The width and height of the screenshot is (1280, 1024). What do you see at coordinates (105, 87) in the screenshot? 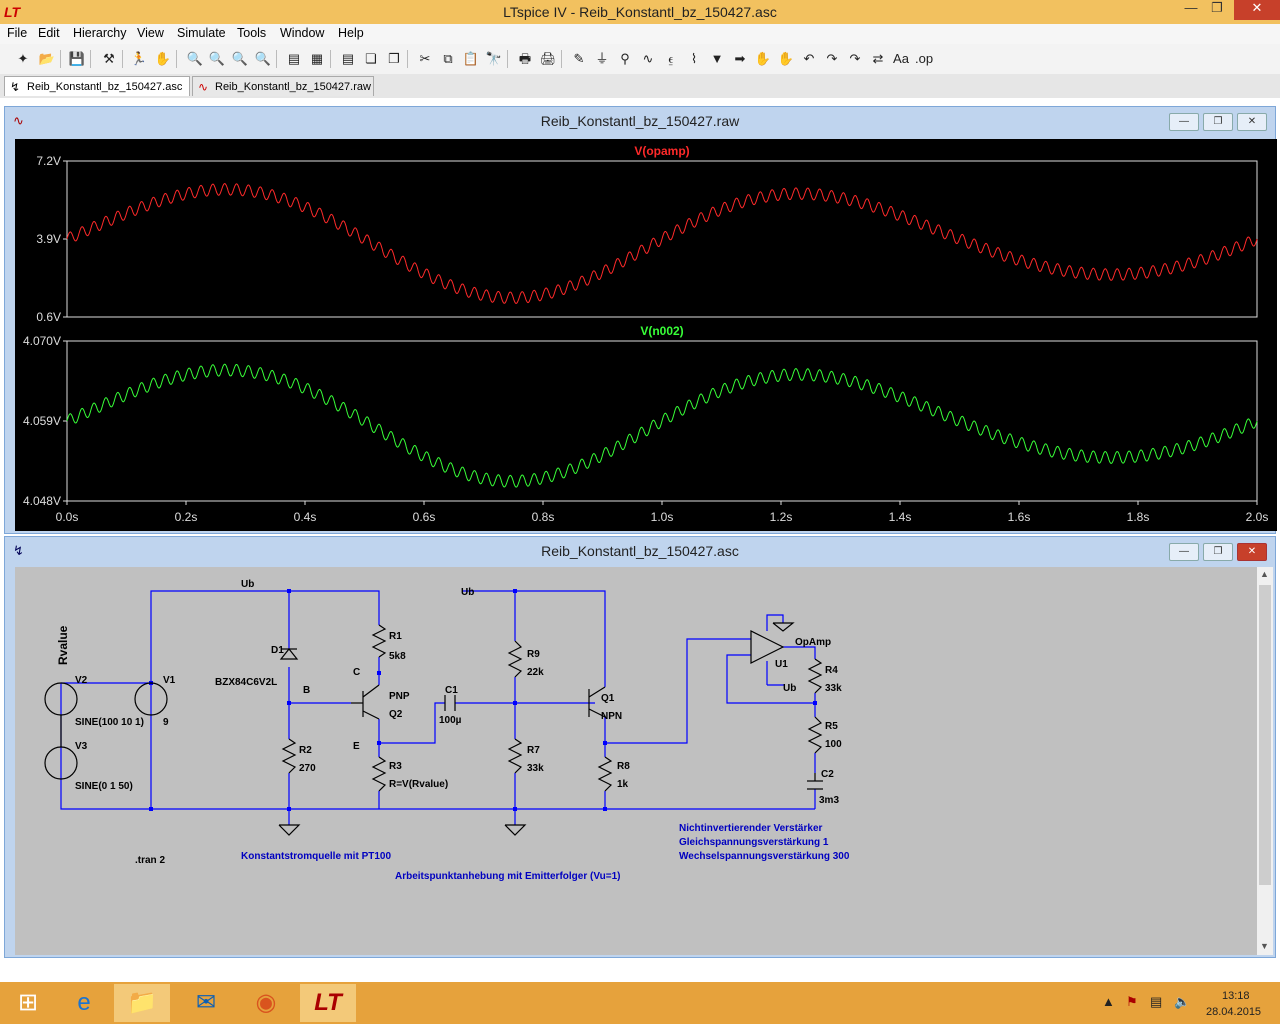
I see `tab-label: Reib_Konstantl_bz_150427.asc` at bounding box center [105, 87].